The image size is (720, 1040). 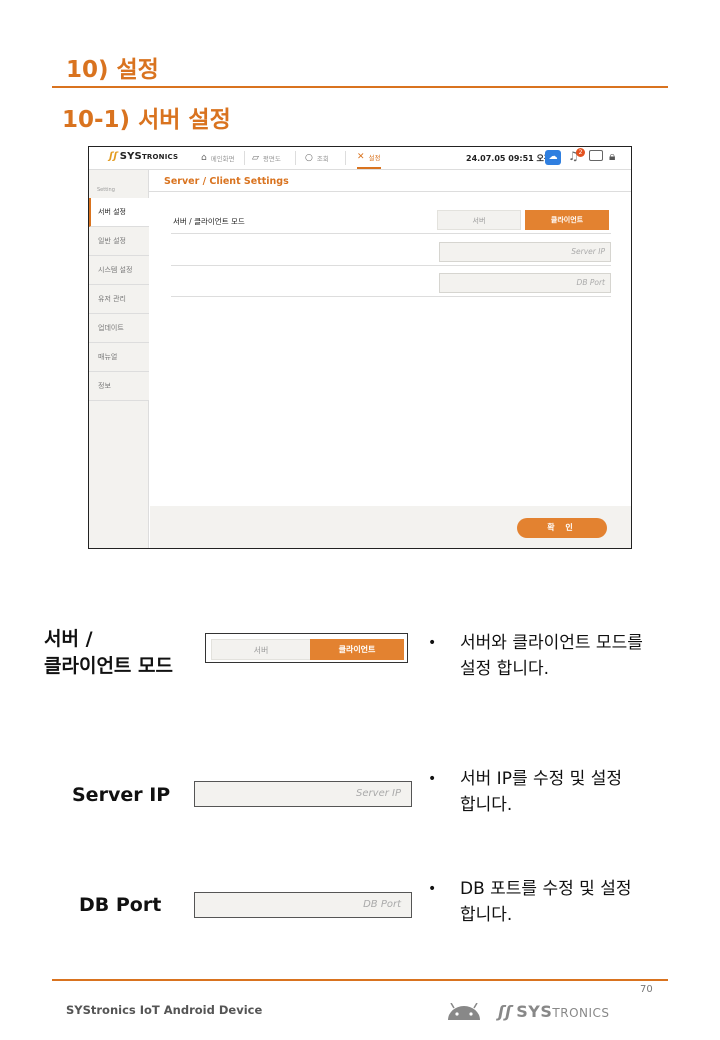 I want to click on sidebar-item-update: 업데이트, so click(x=119, y=328).